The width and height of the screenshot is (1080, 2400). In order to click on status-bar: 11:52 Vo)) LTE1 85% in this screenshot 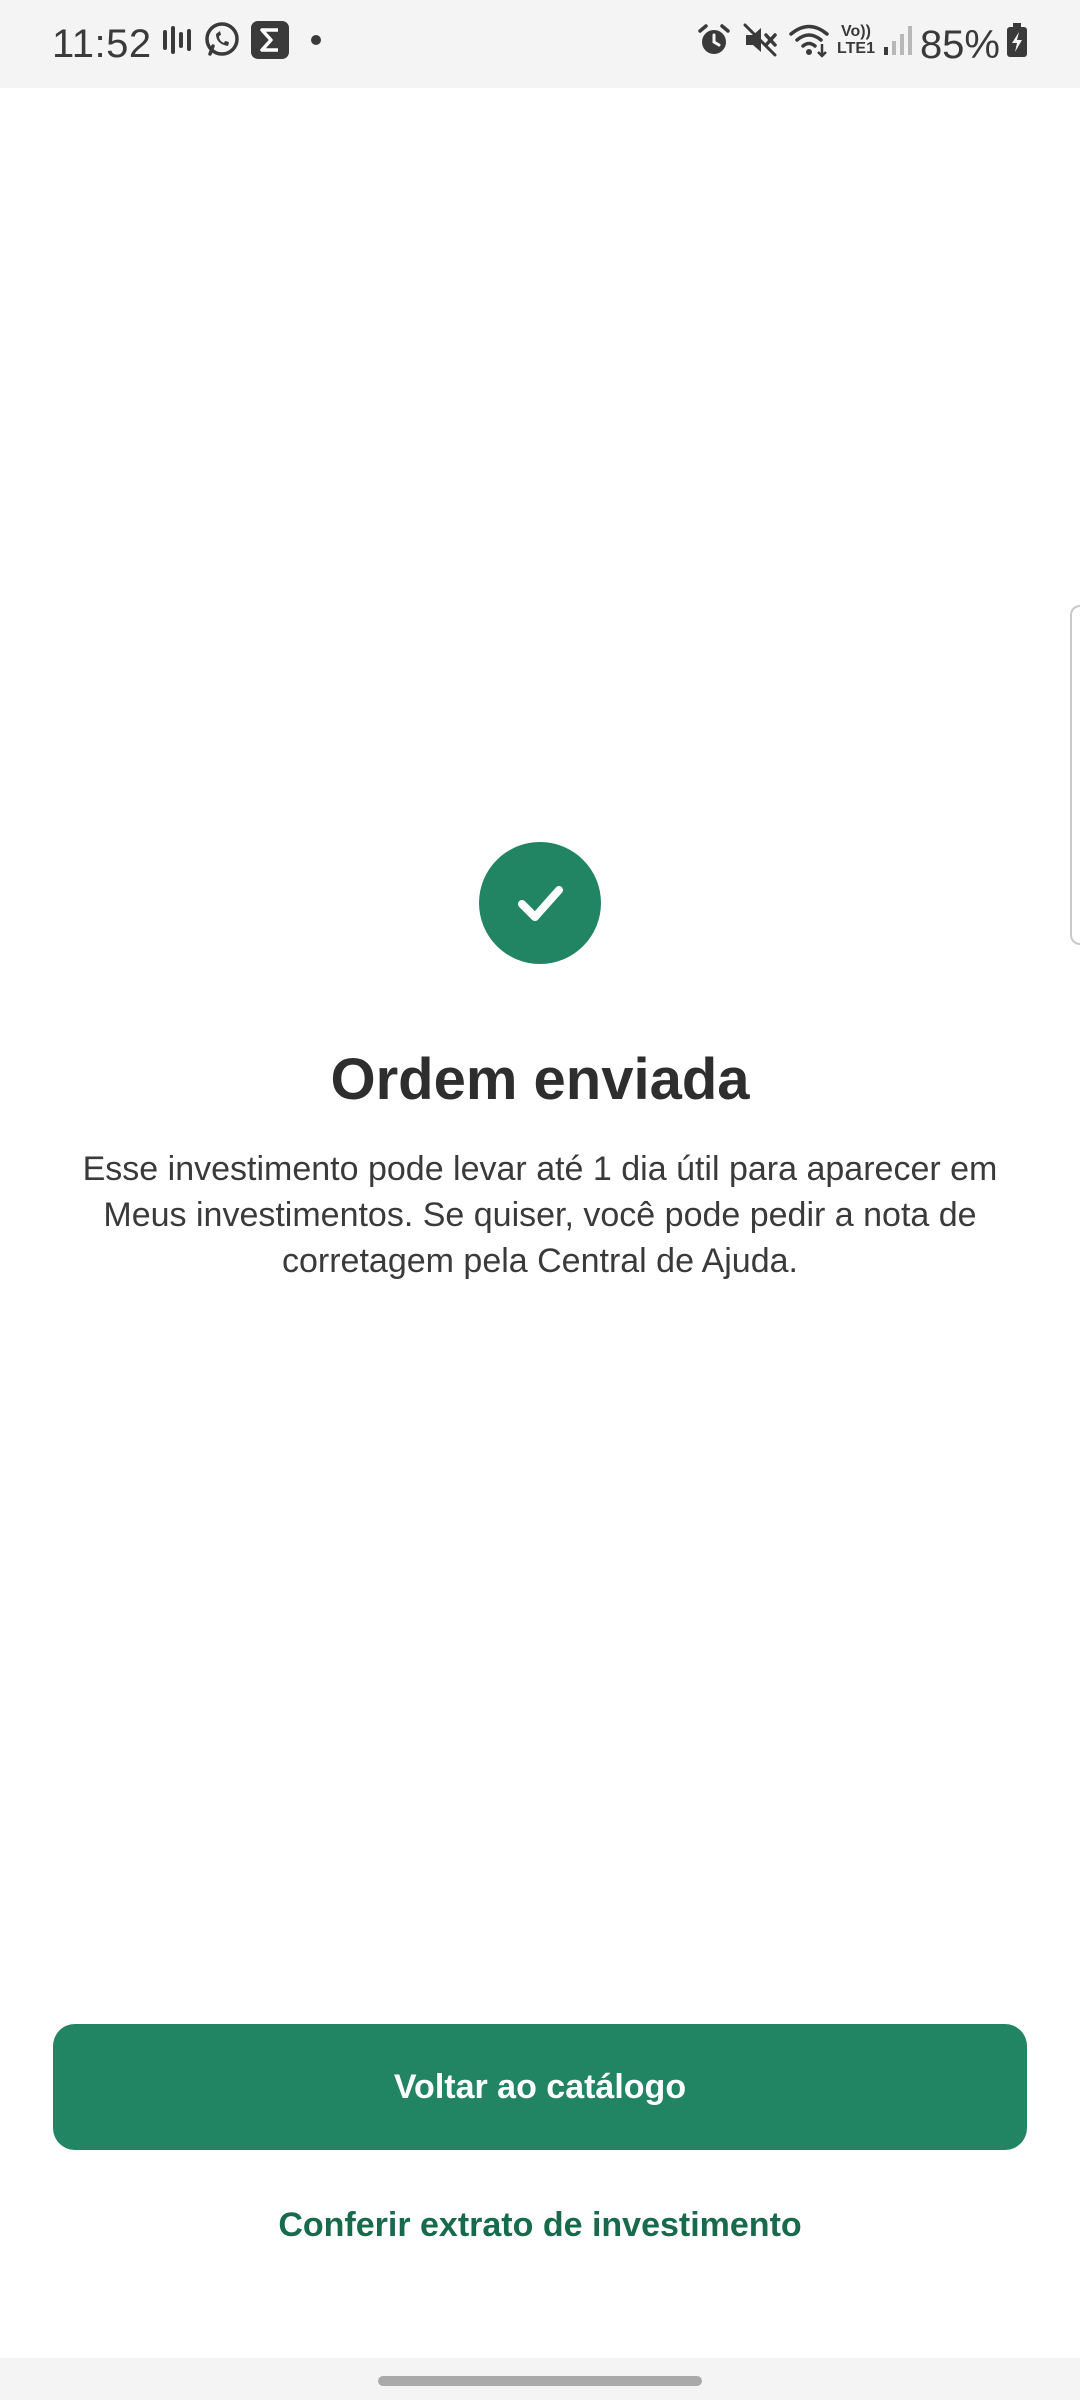, I will do `click(540, 44)`.